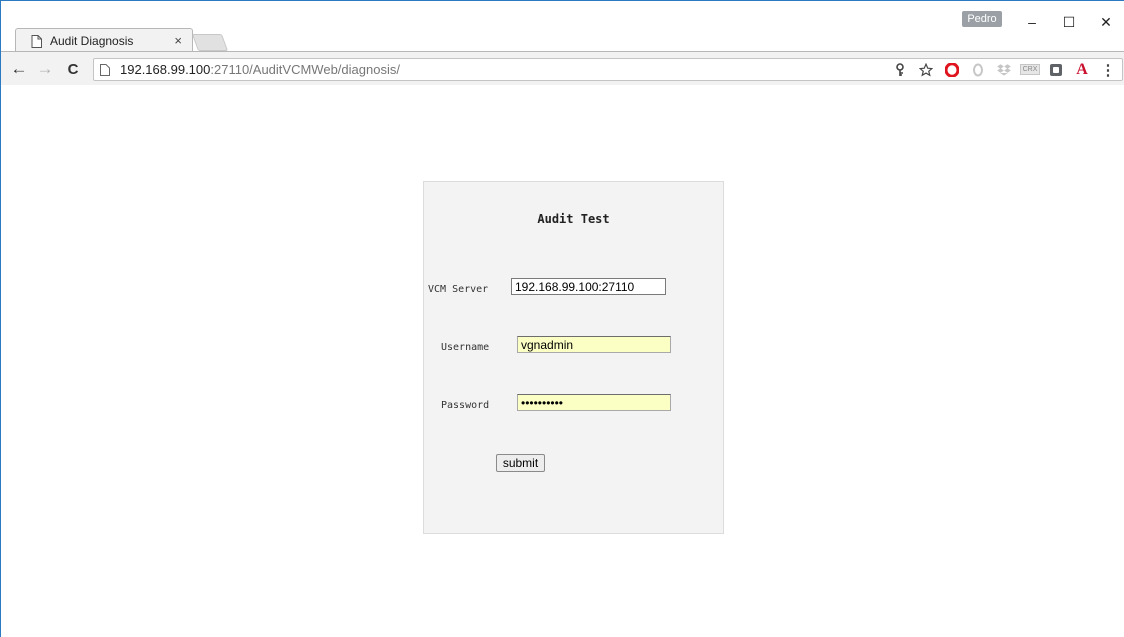  Describe the element at coordinates (562, 27) in the screenshot. I see `browser-titlebar: Audit Diagnosis × Pedro – ☐ ✕` at that location.